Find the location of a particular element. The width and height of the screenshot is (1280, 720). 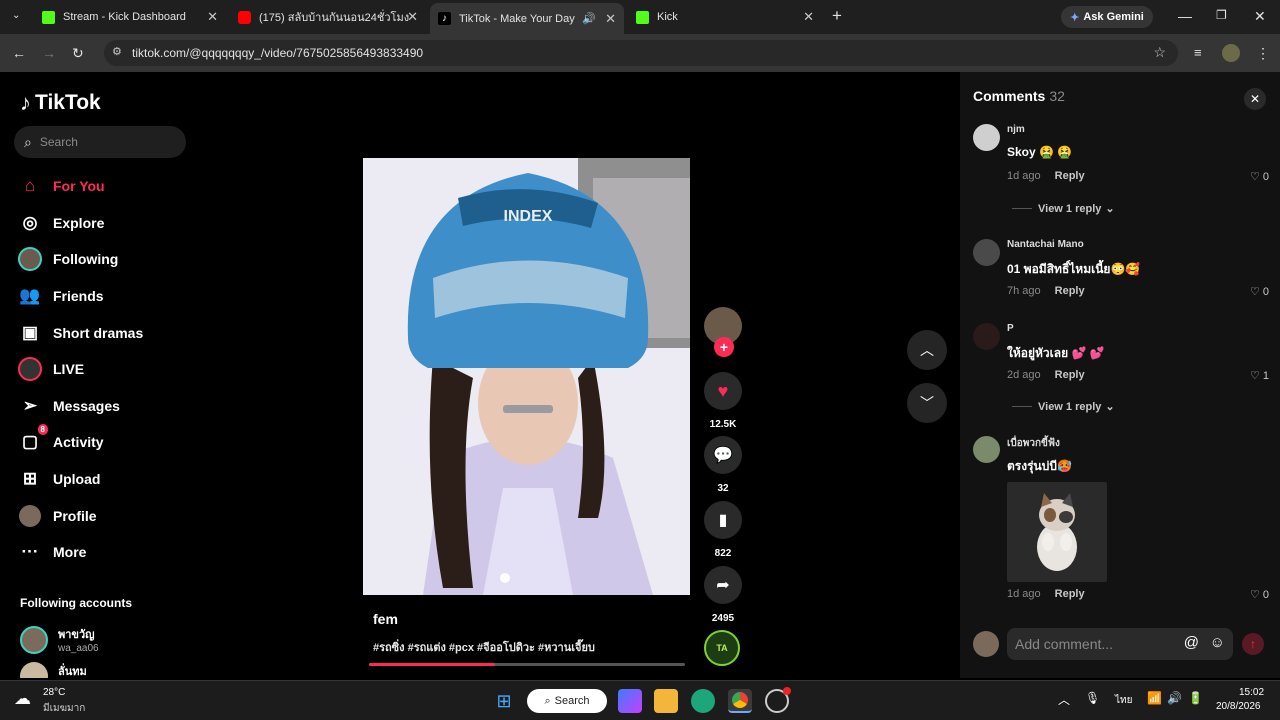

comment-user: Nantachai Mano is located at coordinates (1045, 244).